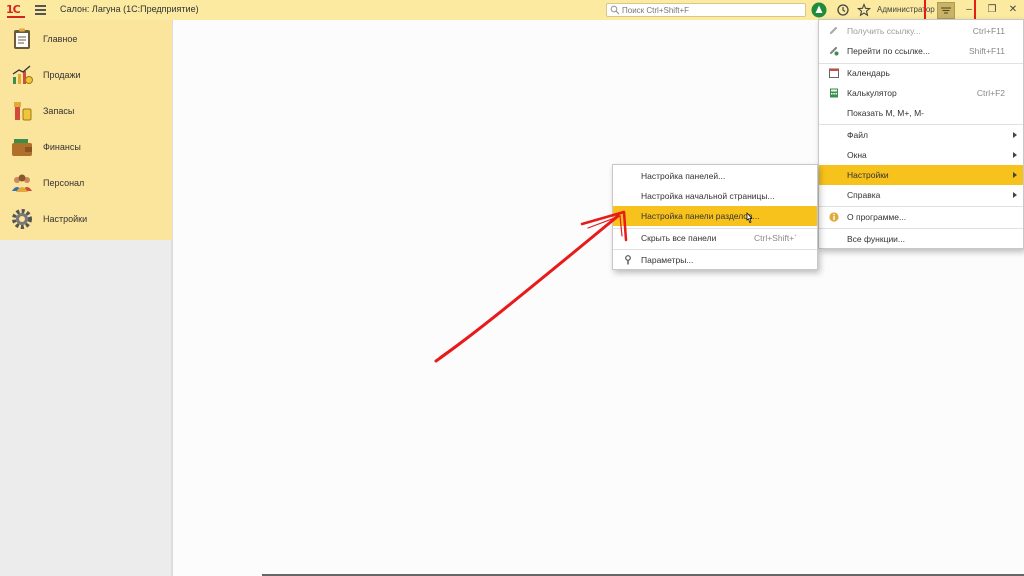 The width and height of the screenshot is (1024, 576). What do you see at coordinates (86, 39) in the screenshot?
I see `sidebar-item-main: Главное` at bounding box center [86, 39].